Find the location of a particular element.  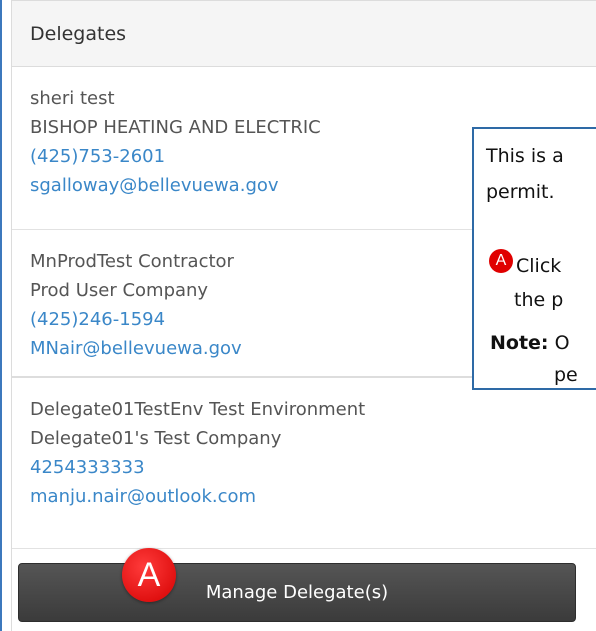

manage-delegates-label: Manage Delegate(s) is located at coordinates (297, 592).